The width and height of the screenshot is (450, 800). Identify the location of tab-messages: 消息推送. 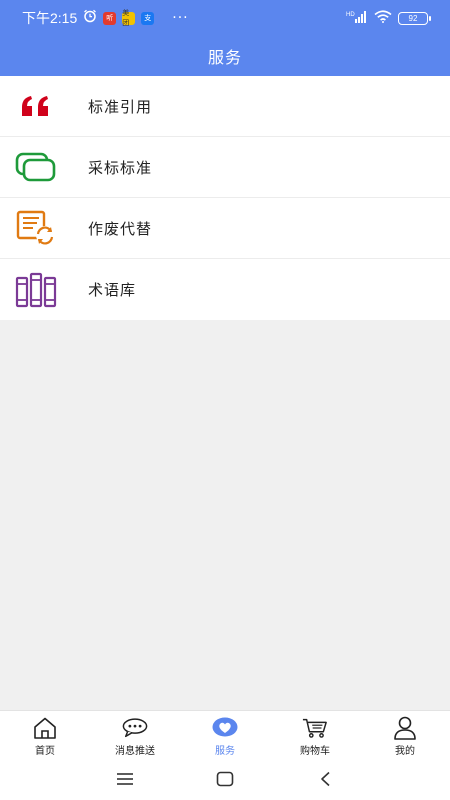
(135, 734).